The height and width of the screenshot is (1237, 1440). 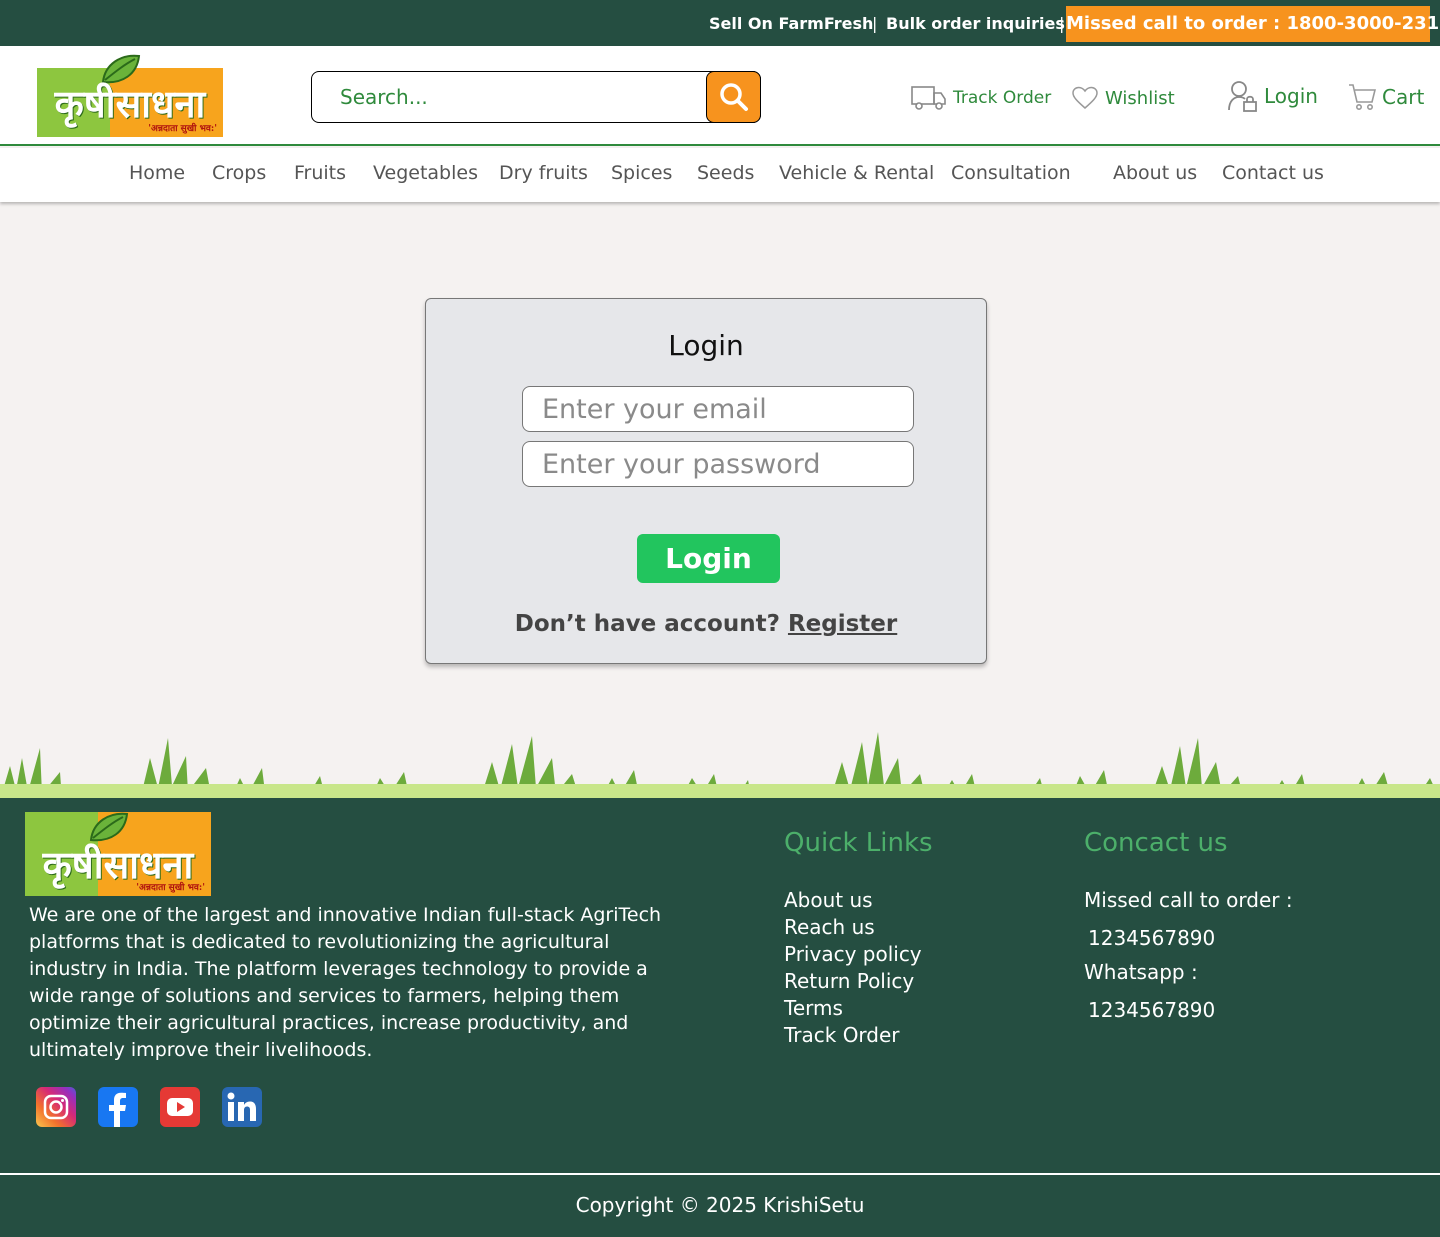 I want to click on nav-spices: Spices, so click(x=641, y=173).